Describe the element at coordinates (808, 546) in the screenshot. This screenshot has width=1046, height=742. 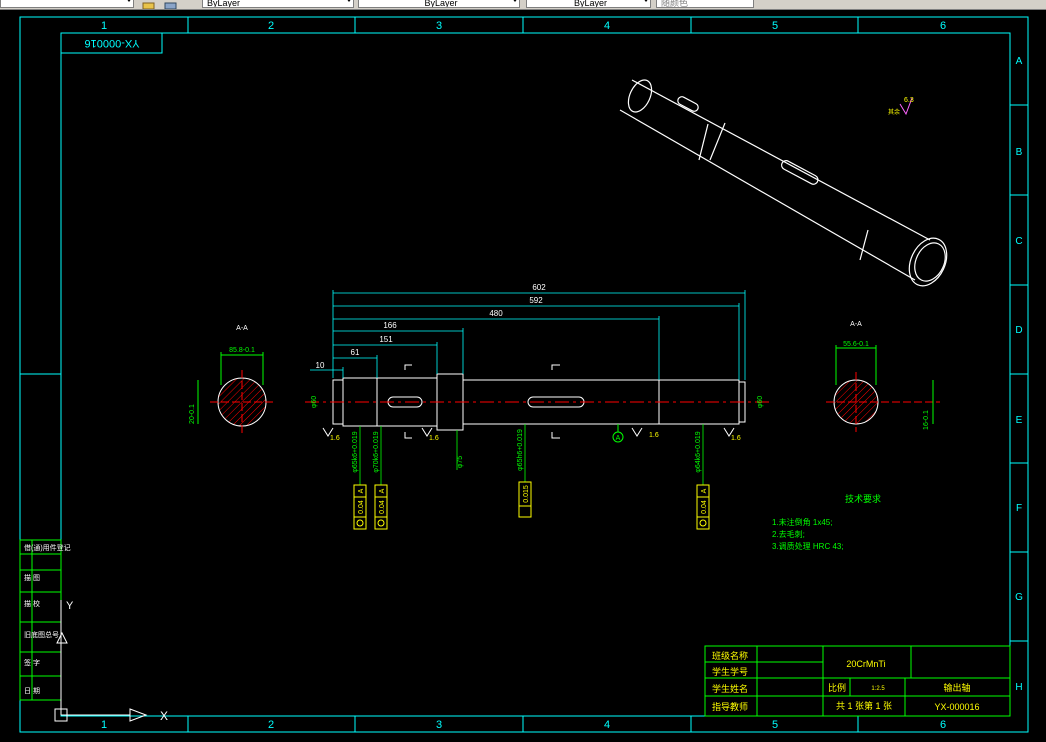
I see `tech-req-line-3: 3.调质处理 HRC 43;` at that location.